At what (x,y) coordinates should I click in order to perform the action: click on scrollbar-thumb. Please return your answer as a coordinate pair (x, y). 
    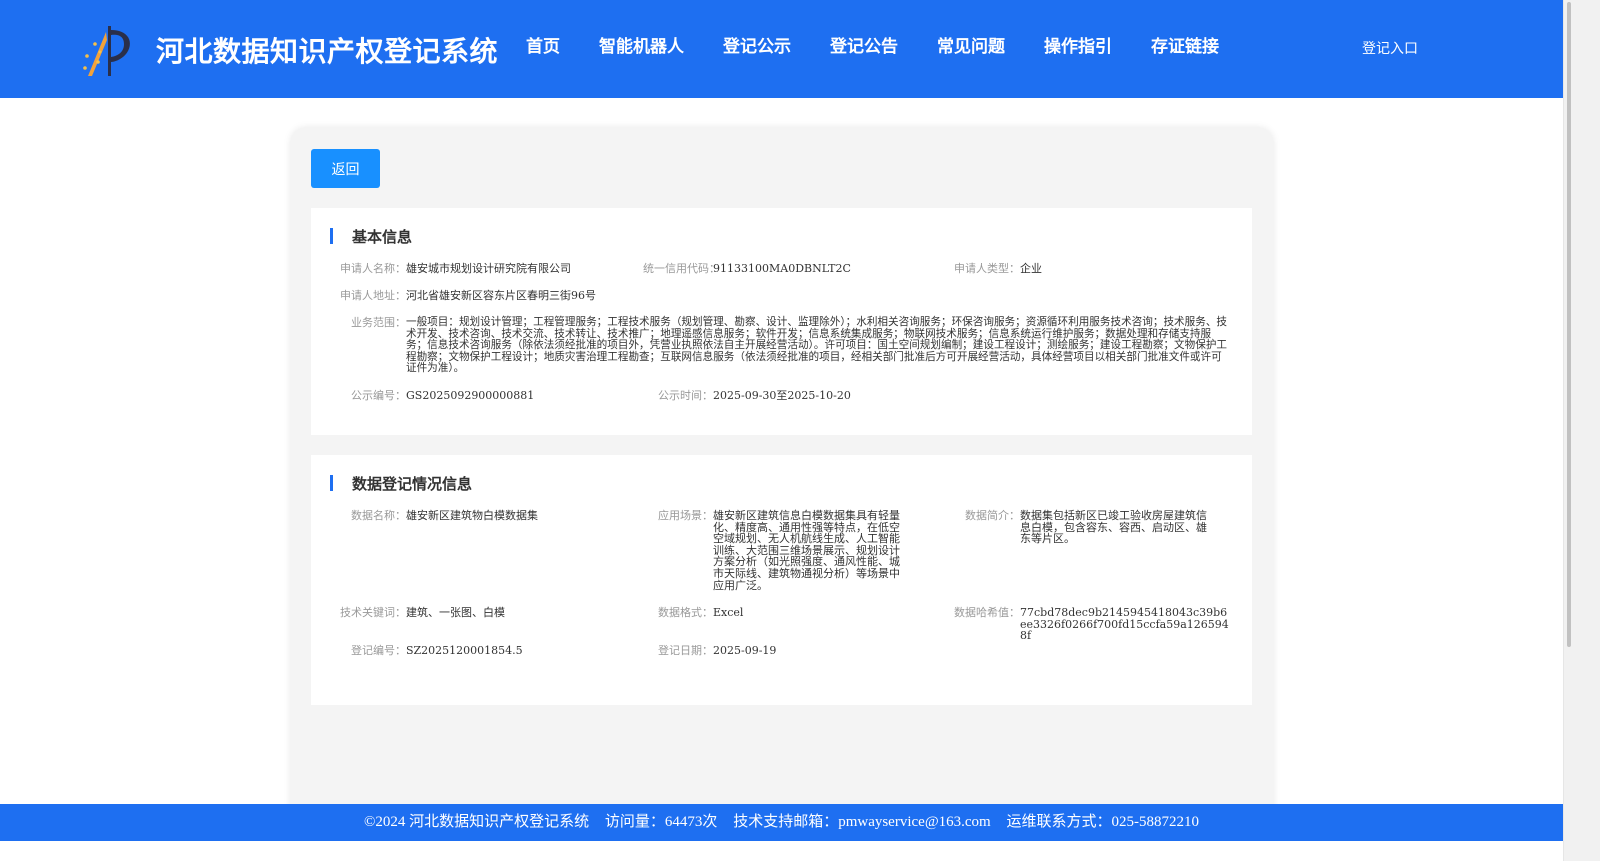
    Looking at the image, I should click on (1569, 324).